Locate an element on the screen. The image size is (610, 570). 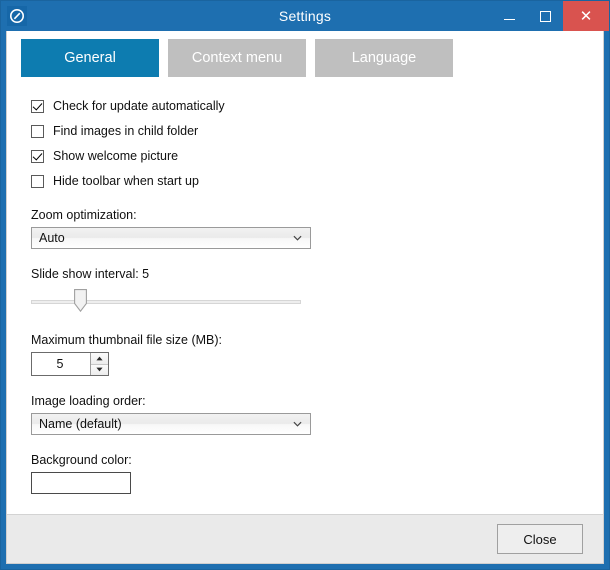
image-loading-order-value: Name (default) is located at coordinates (80, 424).